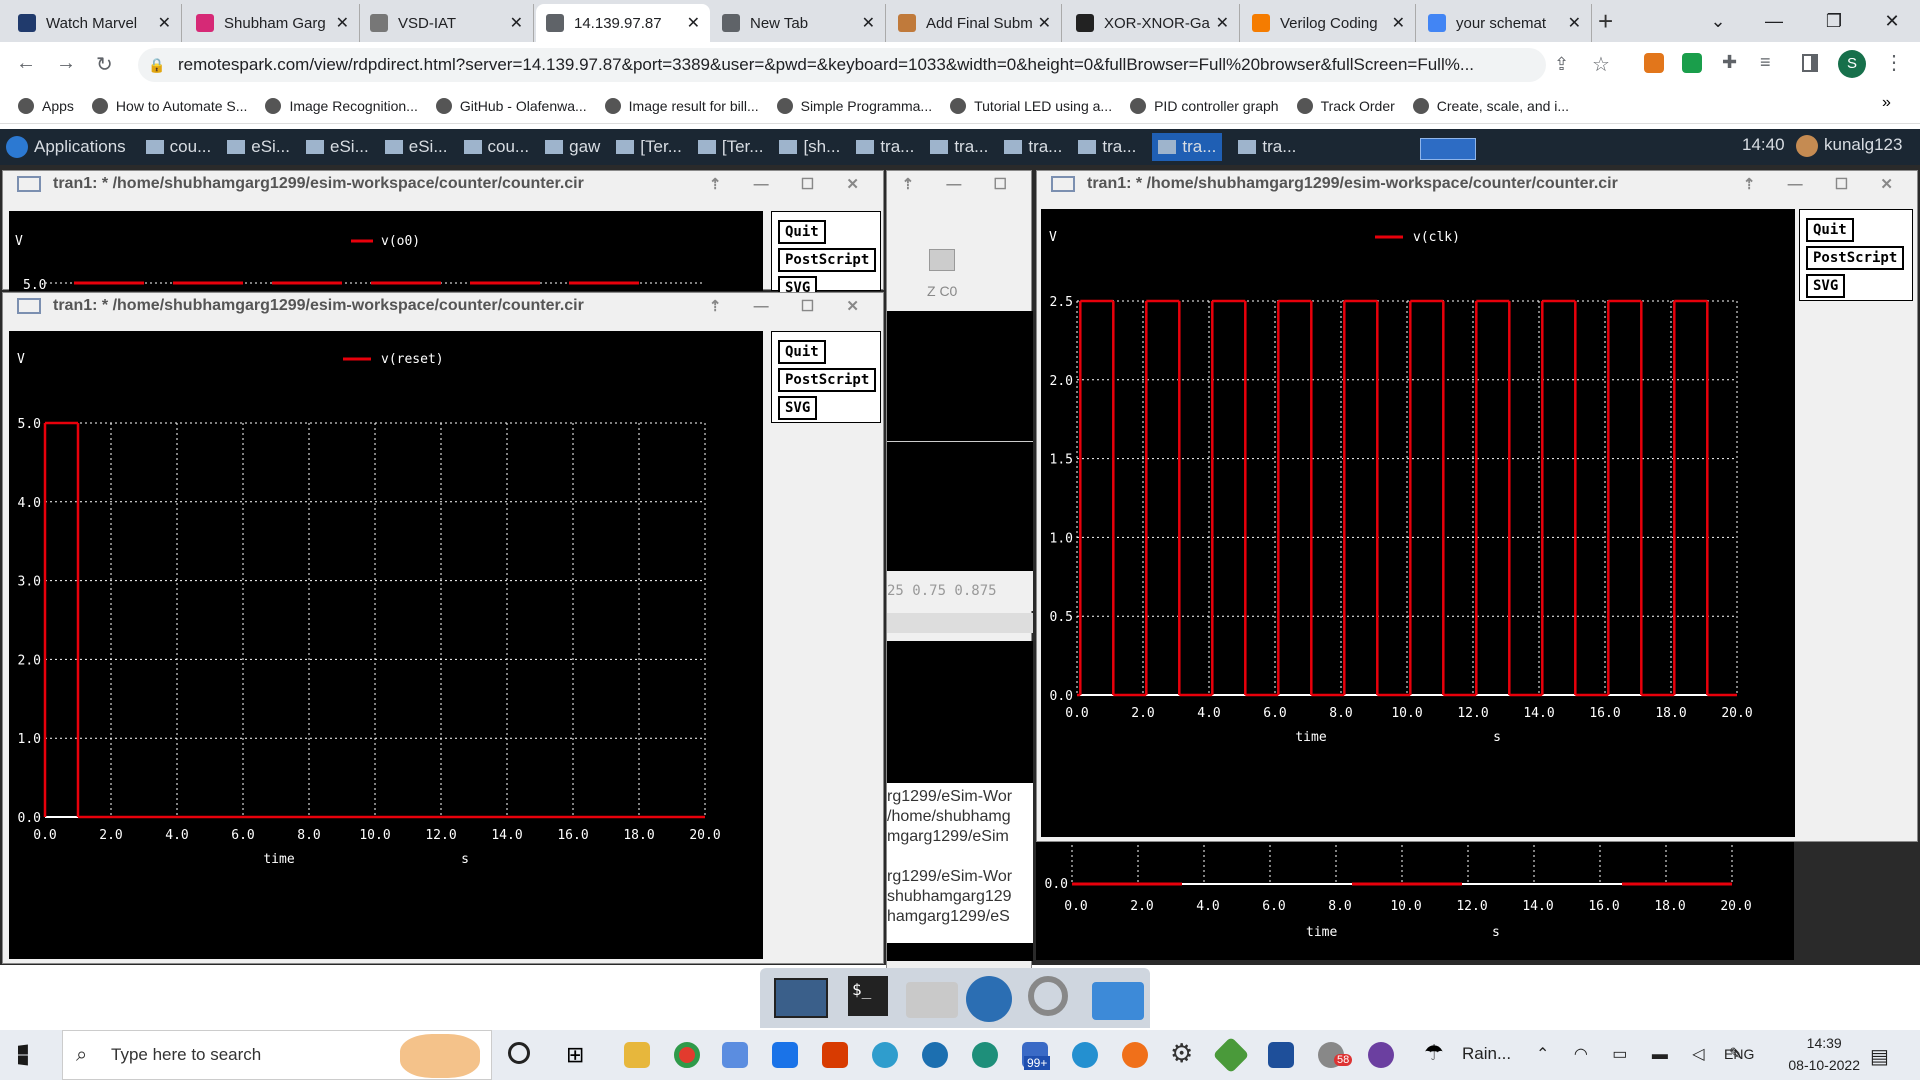  What do you see at coordinates (1204, 105) in the screenshot?
I see `bookmark-item: PID controller graph` at bounding box center [1204, 105].